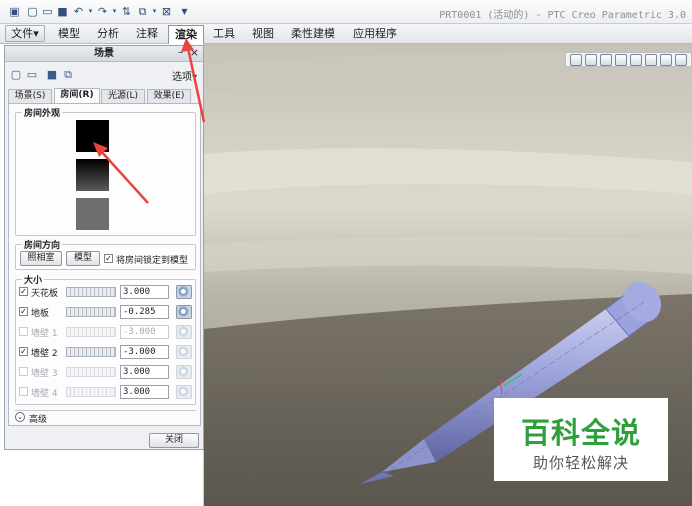 This screenshot has width=692, height=506. I want to click on tab-room: 房间(R), so click(77, 95).